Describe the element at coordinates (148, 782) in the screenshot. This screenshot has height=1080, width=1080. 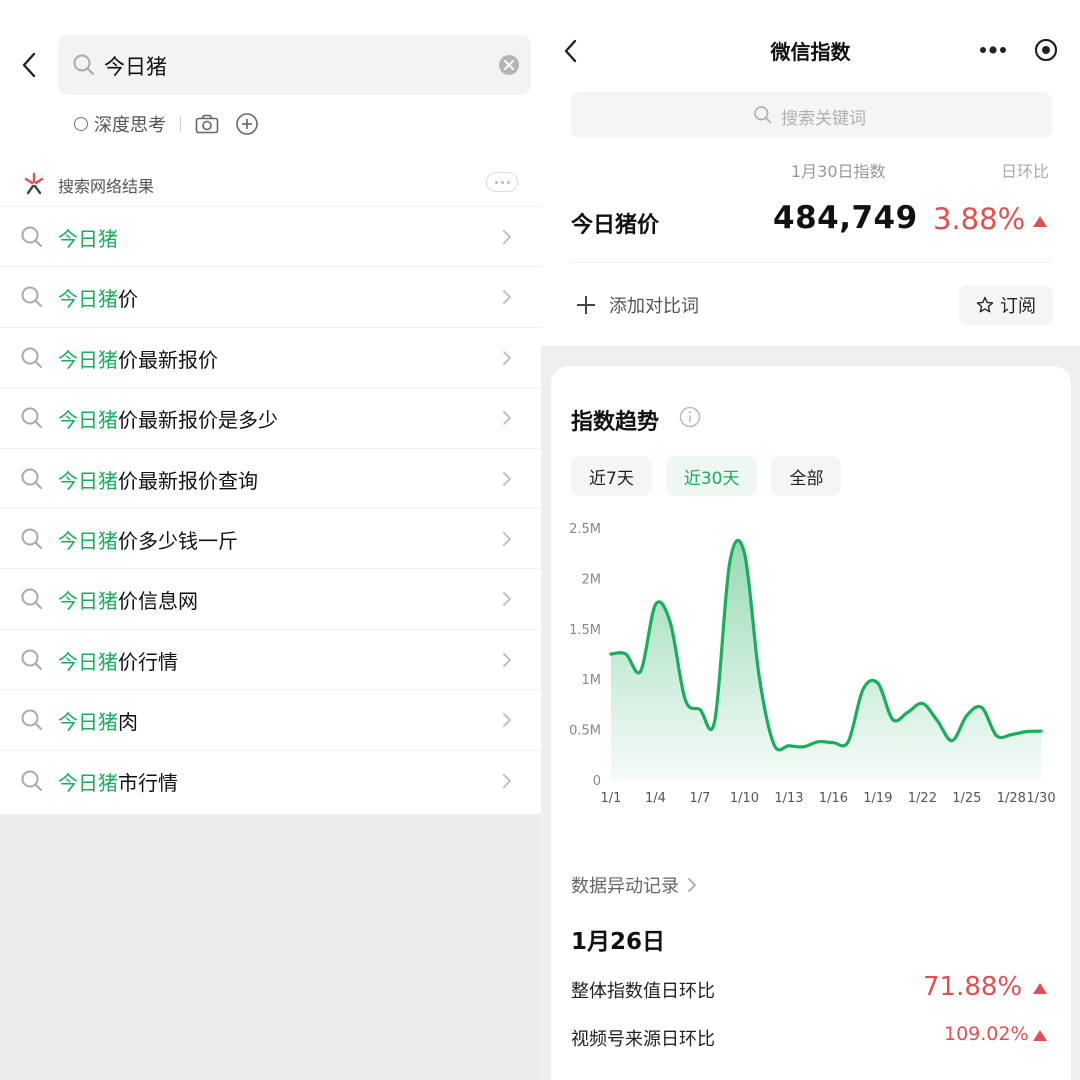
I see `suggestion-rest: 市行情` at that location.